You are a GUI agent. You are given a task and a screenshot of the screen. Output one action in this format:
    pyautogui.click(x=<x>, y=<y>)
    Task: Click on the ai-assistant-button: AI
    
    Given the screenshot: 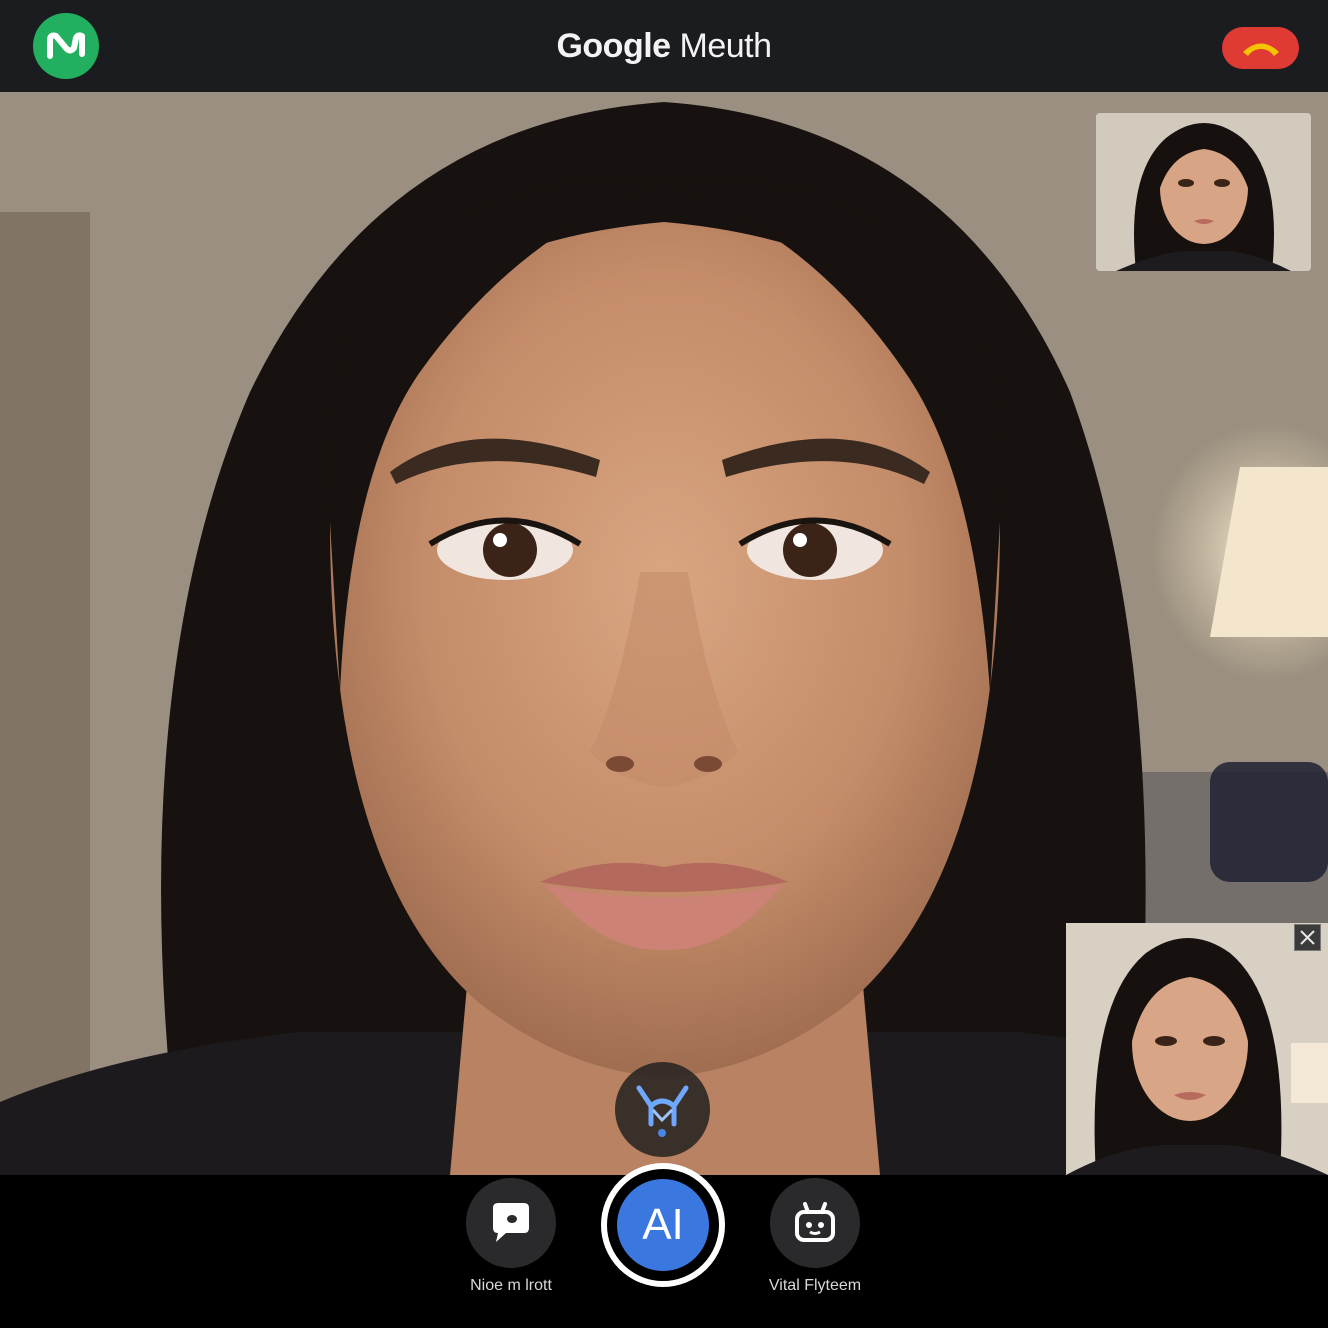 What is the action you would take?
    pyautogui.click(x=663, y=1225)
    